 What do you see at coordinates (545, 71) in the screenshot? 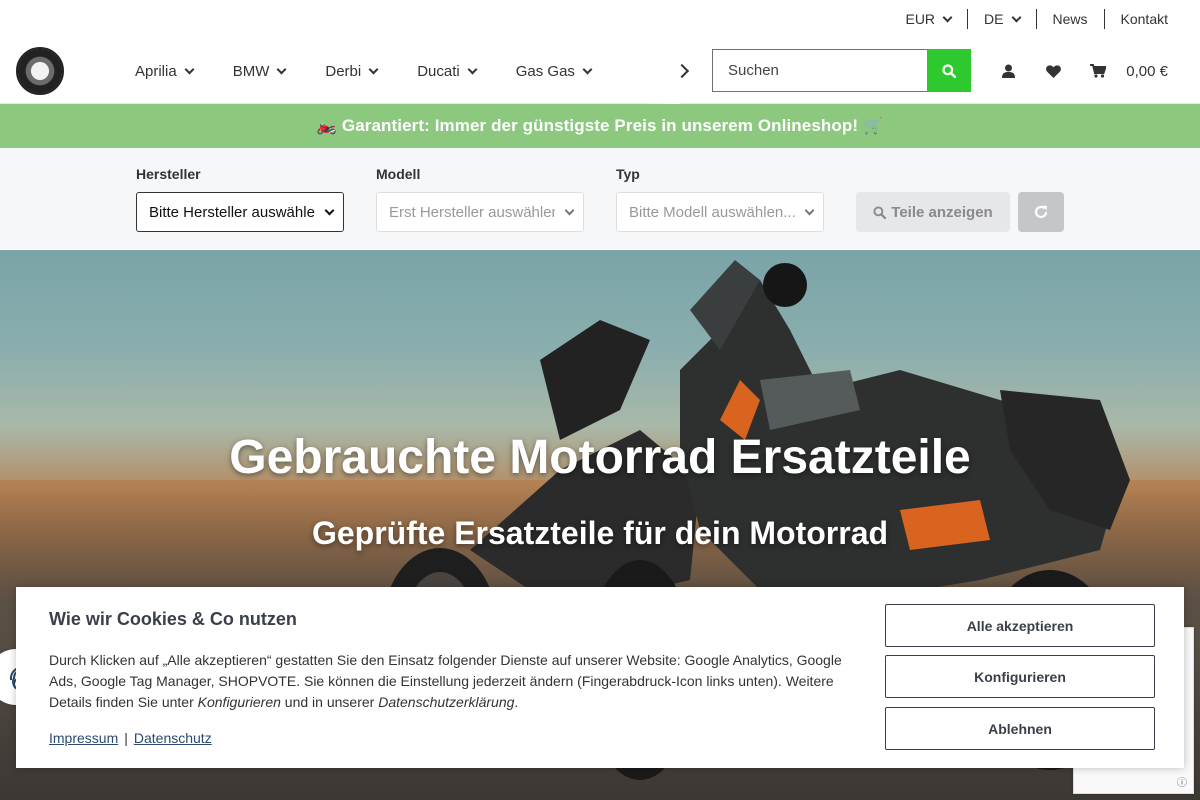
I see `nav-item-label: Gas Gas` at bounding box center [545, 71].